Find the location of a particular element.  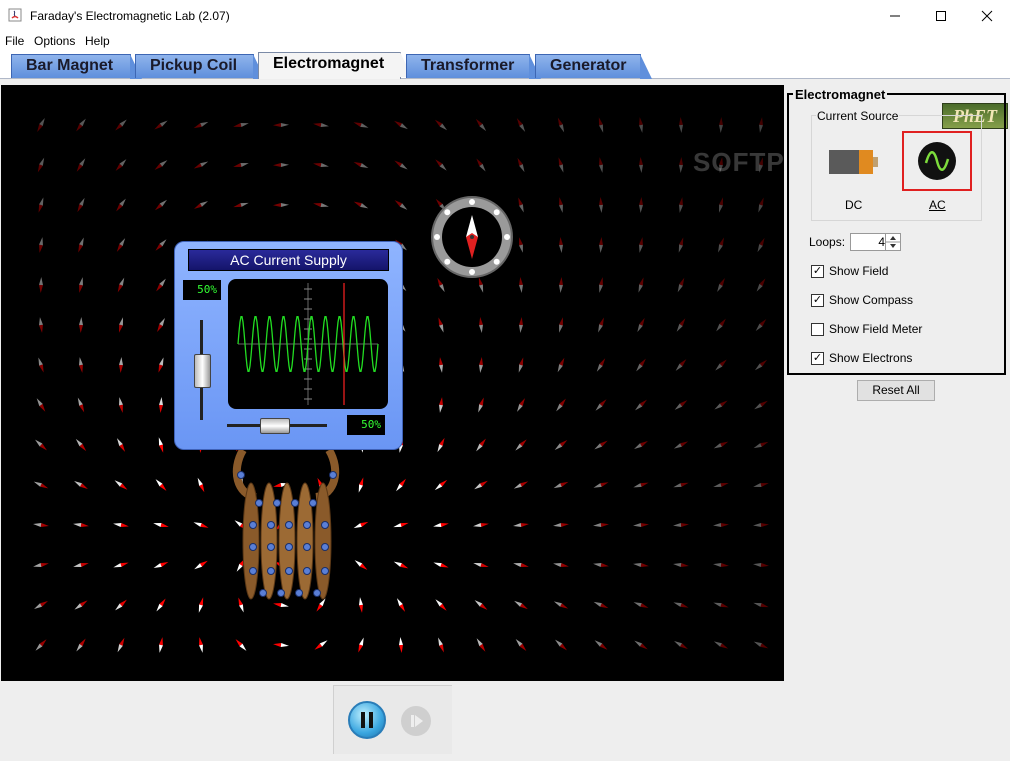

loops-value: 4 is located at coordinates (868, 242).